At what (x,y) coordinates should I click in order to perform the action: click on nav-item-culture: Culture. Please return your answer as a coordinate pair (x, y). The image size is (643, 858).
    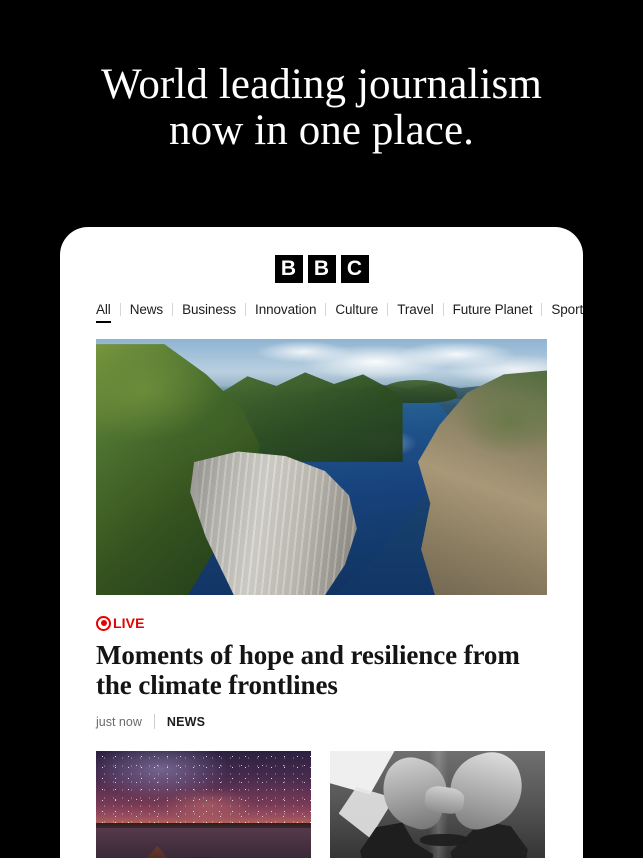
    Looking at the image, I should click on (356, 309).